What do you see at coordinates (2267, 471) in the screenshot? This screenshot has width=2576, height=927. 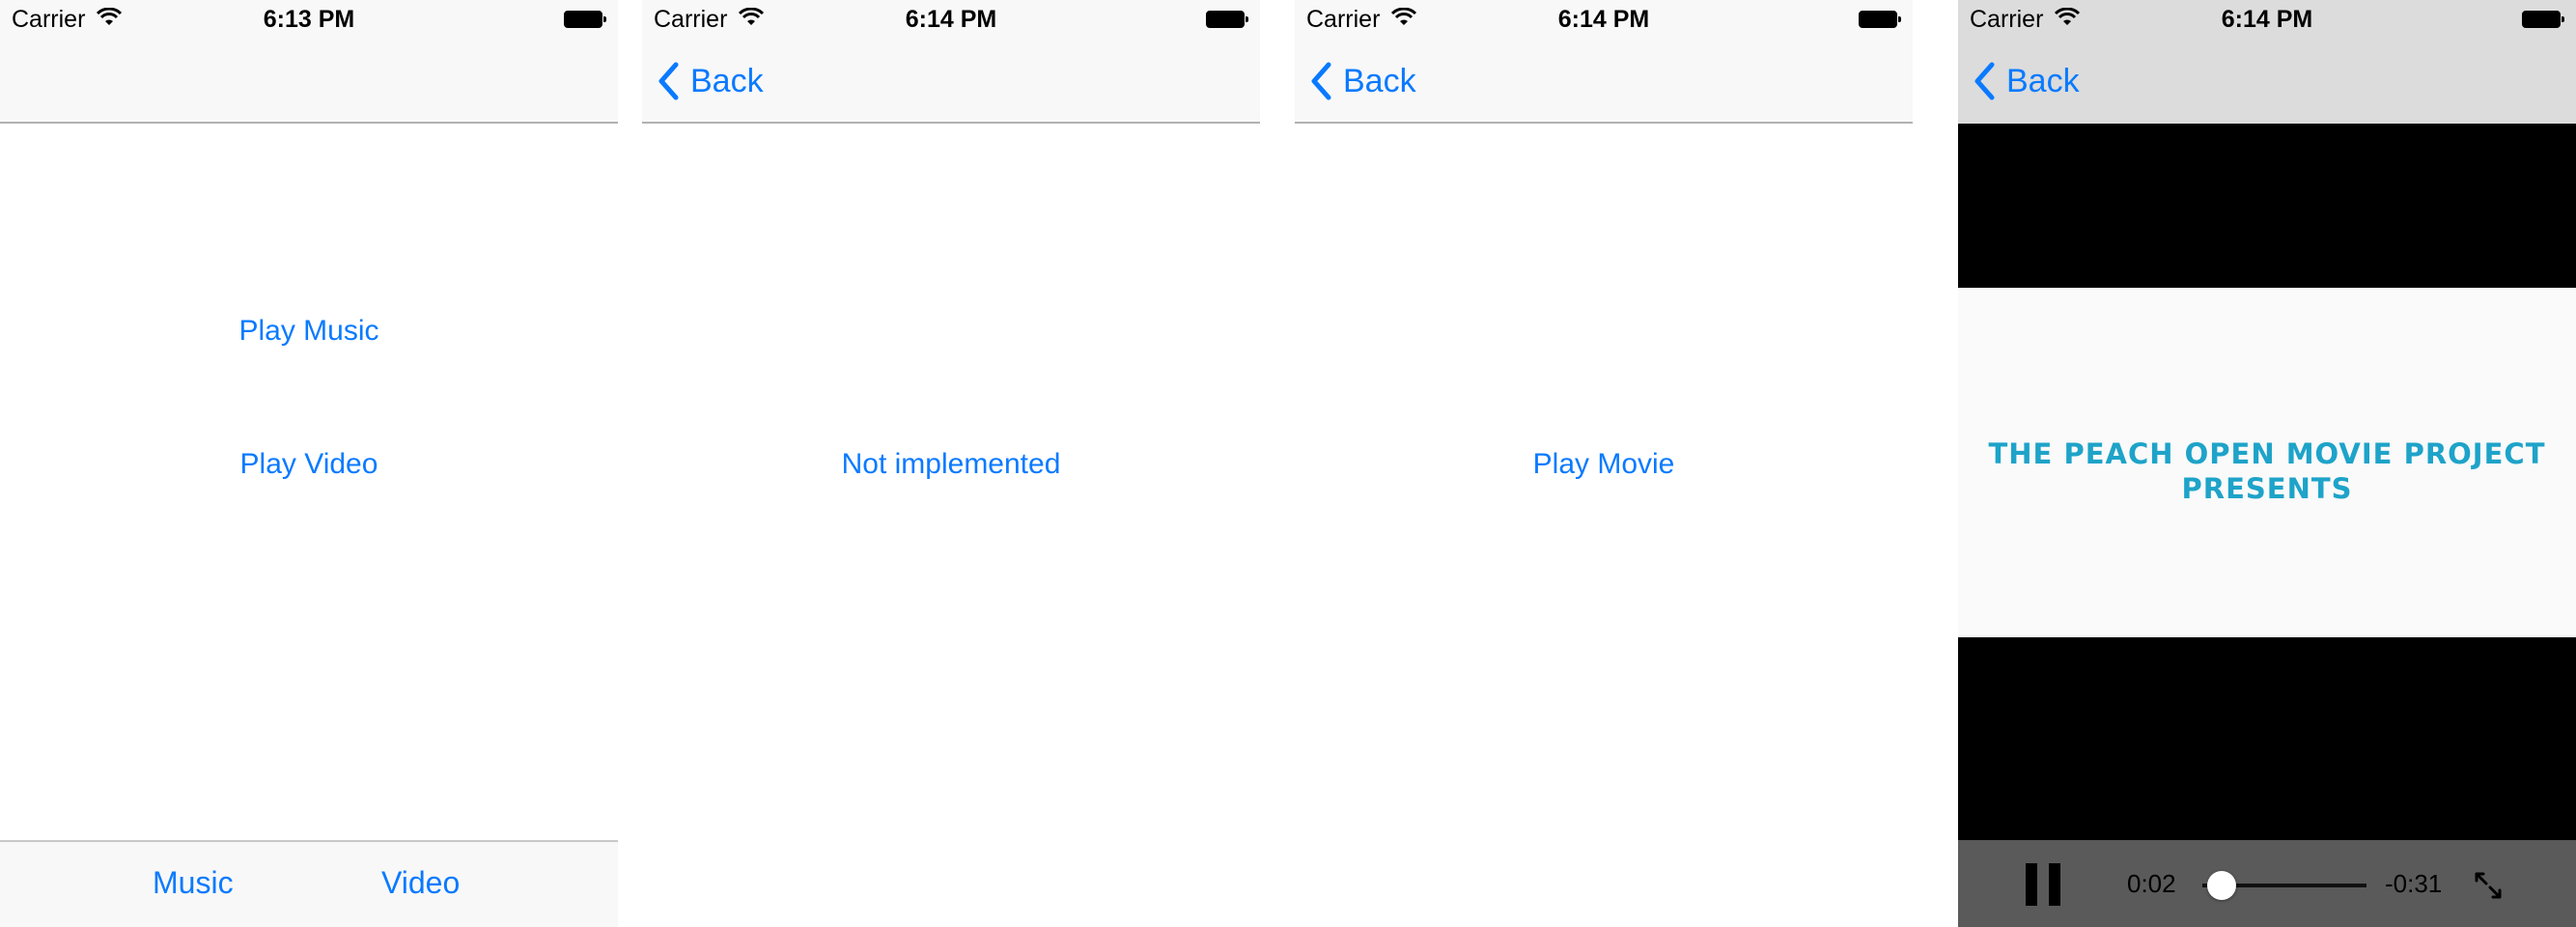 I see `video-title-text: THE PEACH OPEN MOVIE PROJECT PRESENTS` at bounding box center [2267, 471].